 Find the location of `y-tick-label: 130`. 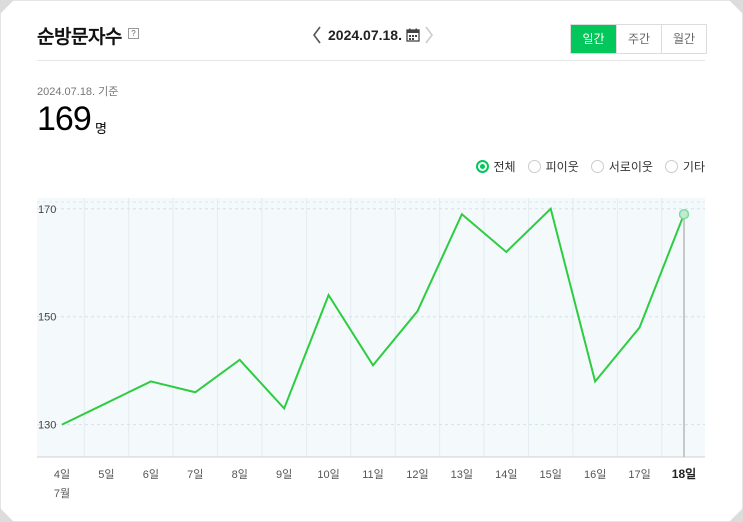

y-tick-label: 130 is located at coordinates (47, 426).